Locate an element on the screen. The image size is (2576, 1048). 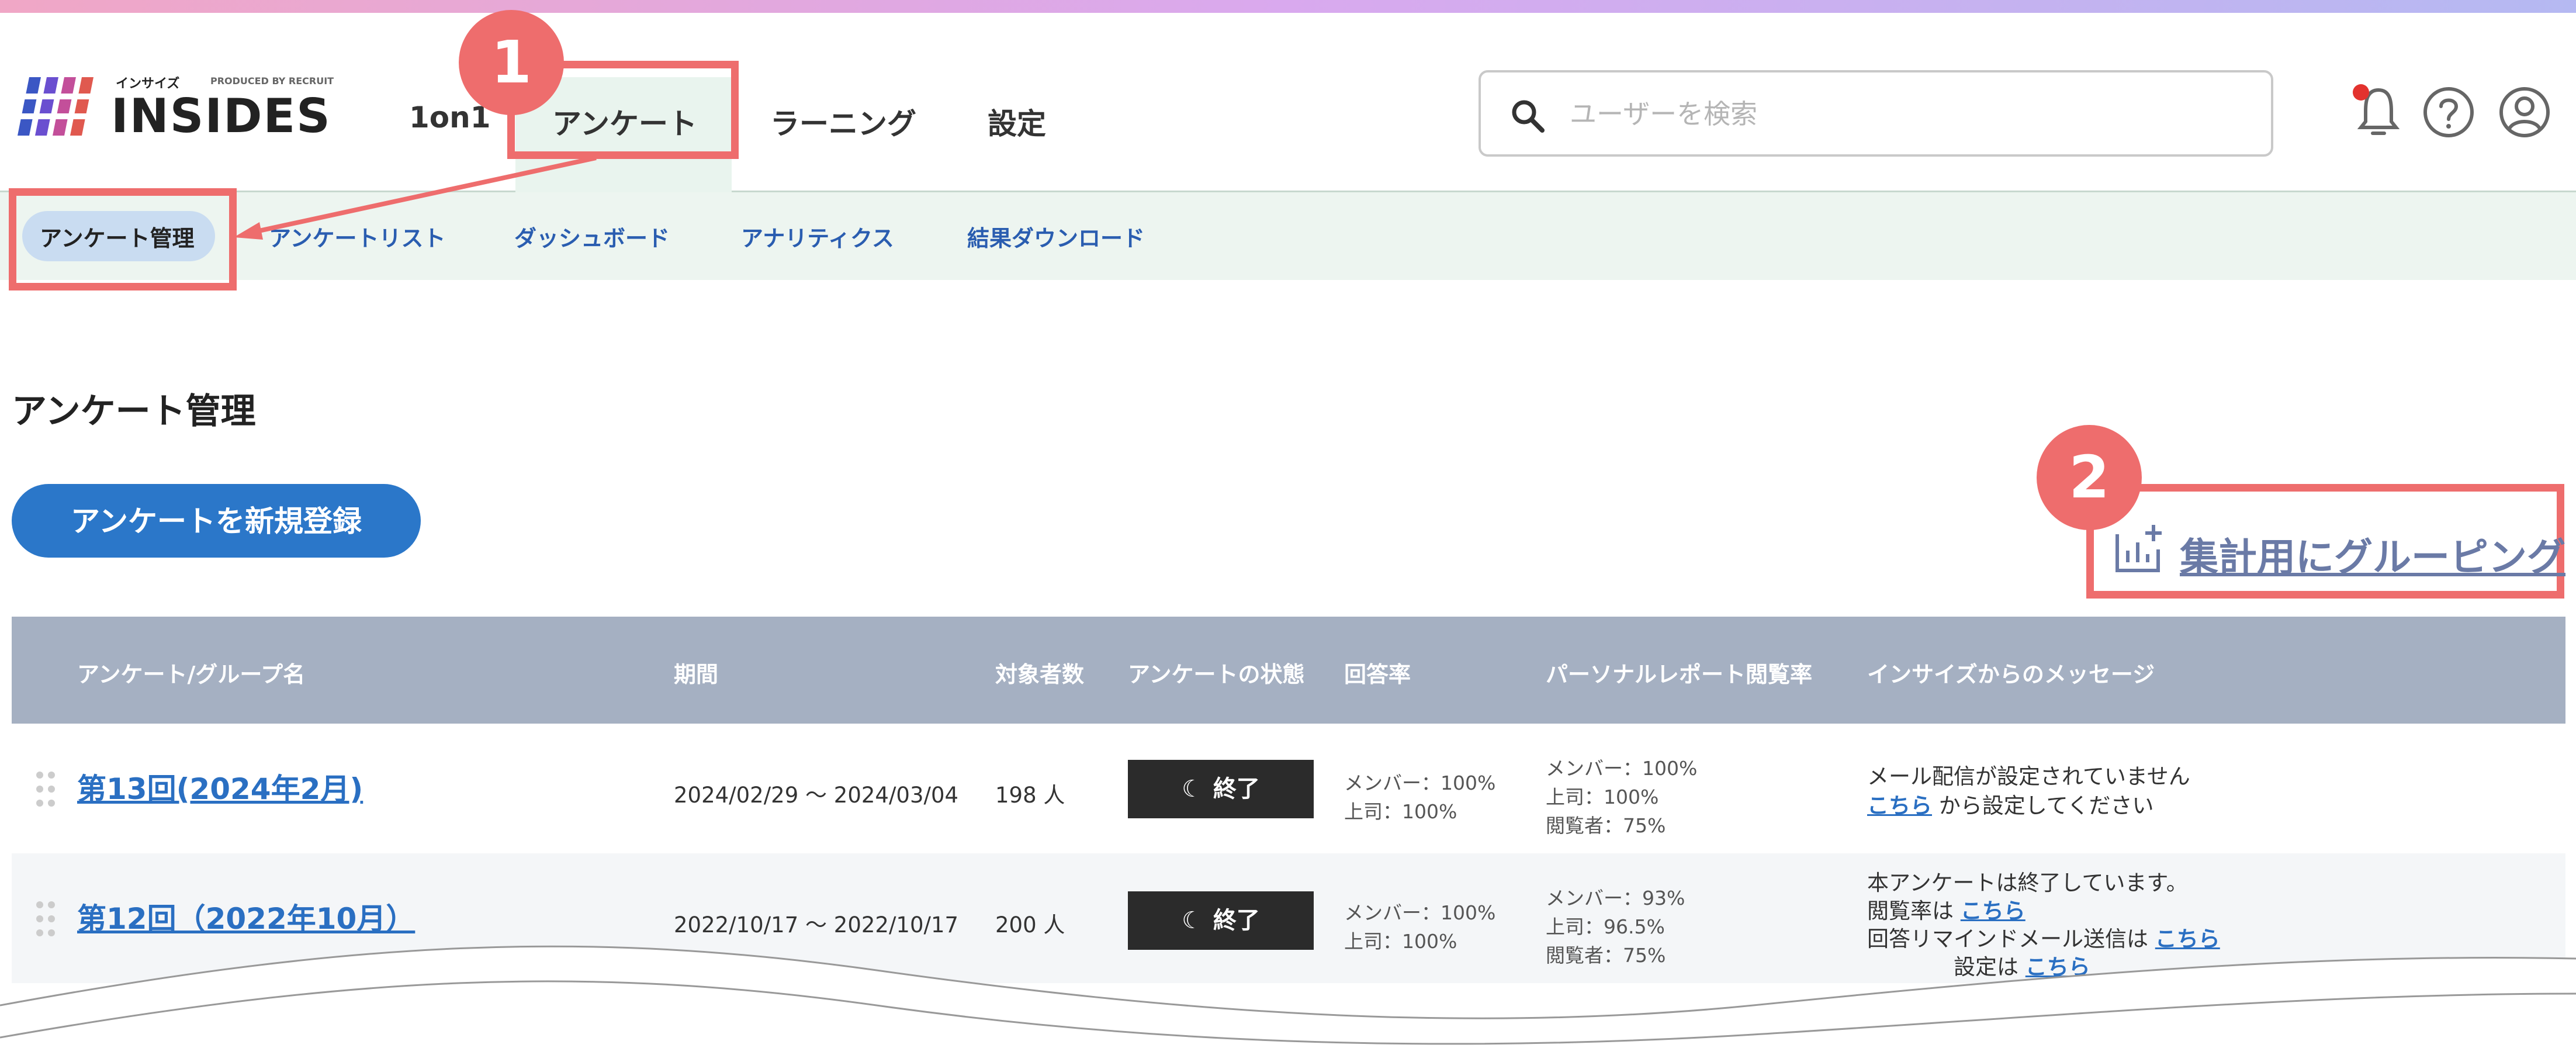
message-line: こちら から設定してください is located at coordinates (2011, 803).